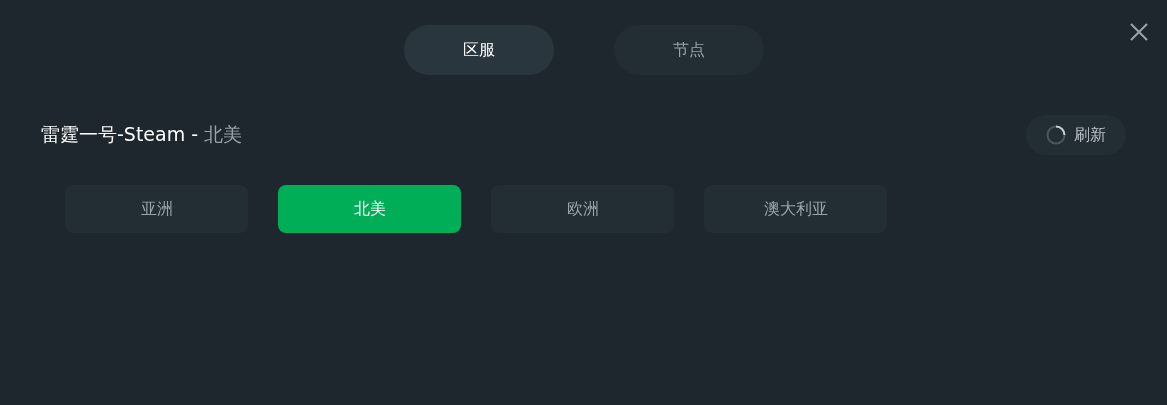 Image resolution: width=1167 pixels, height=405 pixels. What do you see at coordinates (582, 209) in the screenshot?
I see `region-button: 欧洲` at bounding box center [582, 209].